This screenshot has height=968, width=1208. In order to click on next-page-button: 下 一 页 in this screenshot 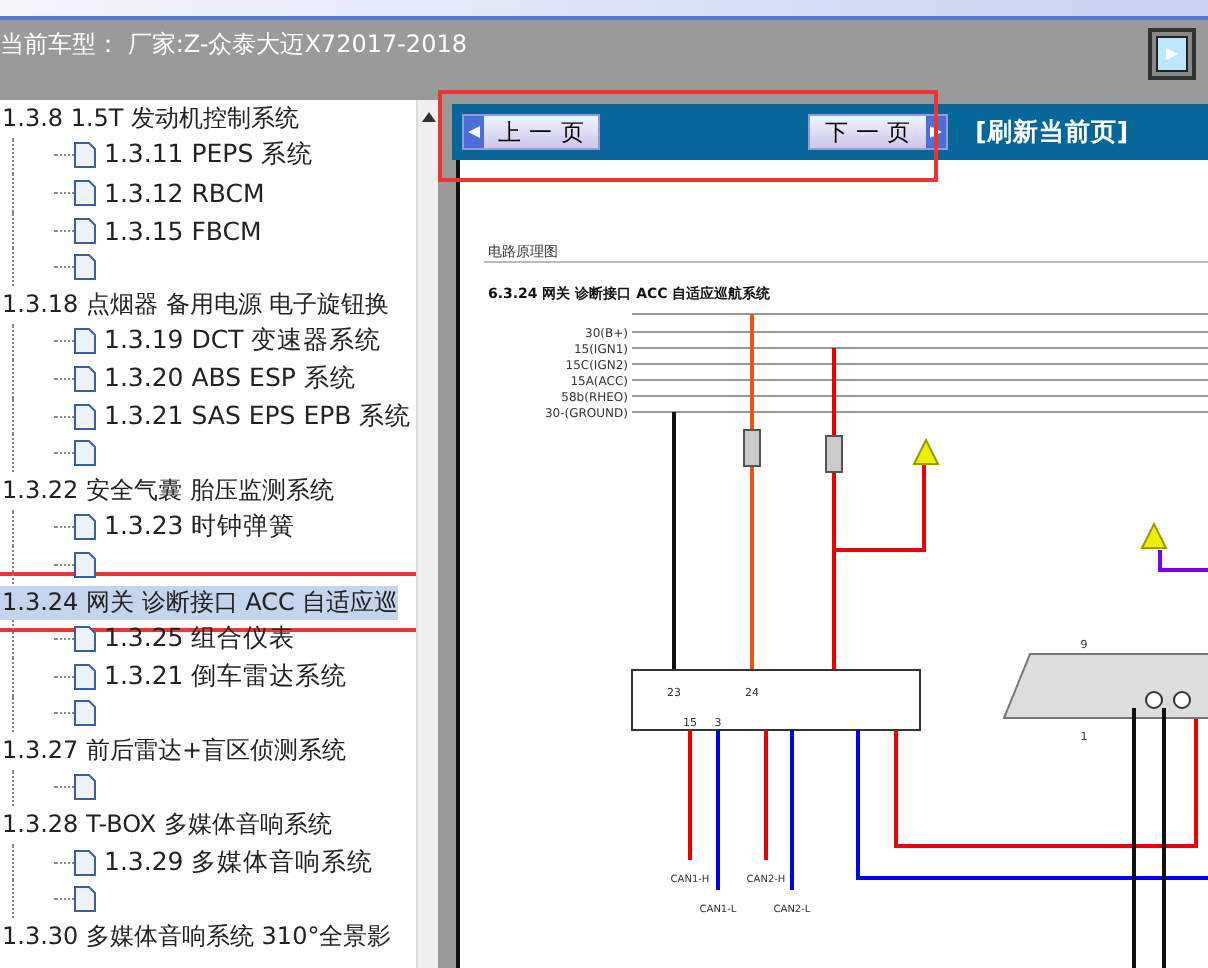, I will do `click(878, 132)`.